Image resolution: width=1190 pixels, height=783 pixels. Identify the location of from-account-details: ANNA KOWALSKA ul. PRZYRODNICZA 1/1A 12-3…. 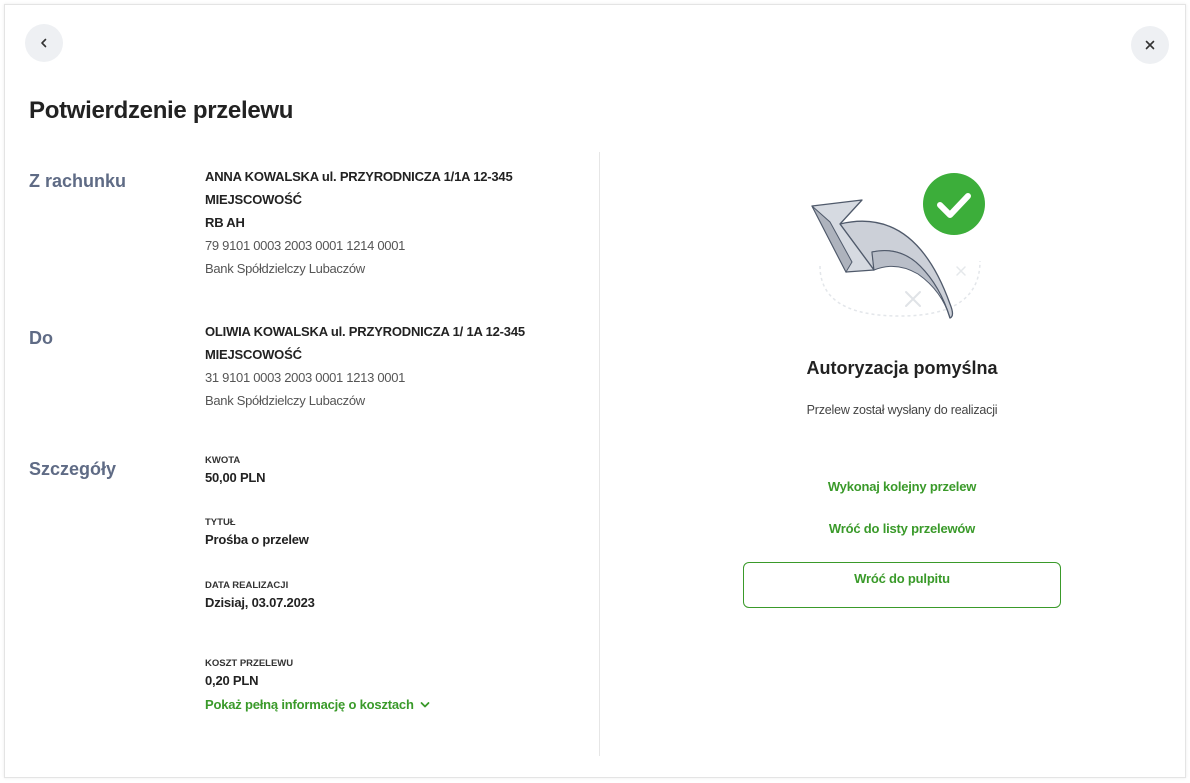
(359, 222).